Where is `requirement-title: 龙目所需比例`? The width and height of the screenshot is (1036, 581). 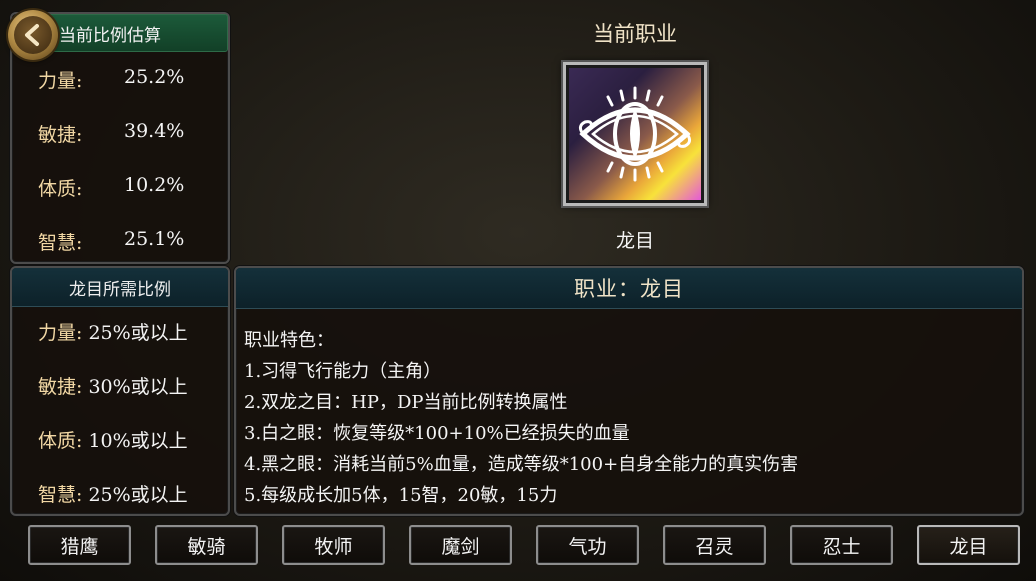 requirement-title: 龙目所需比例 is located at coordinates (120, 287).